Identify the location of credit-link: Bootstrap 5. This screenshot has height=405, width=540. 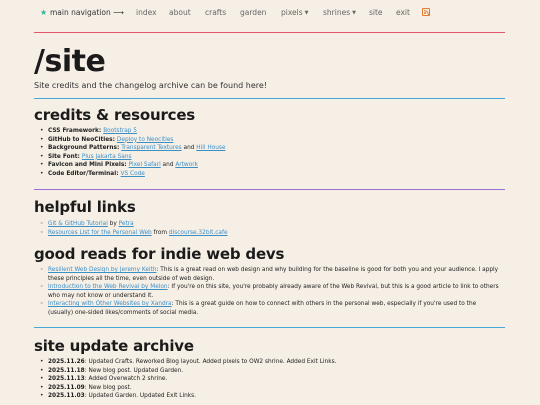
(120, 131).